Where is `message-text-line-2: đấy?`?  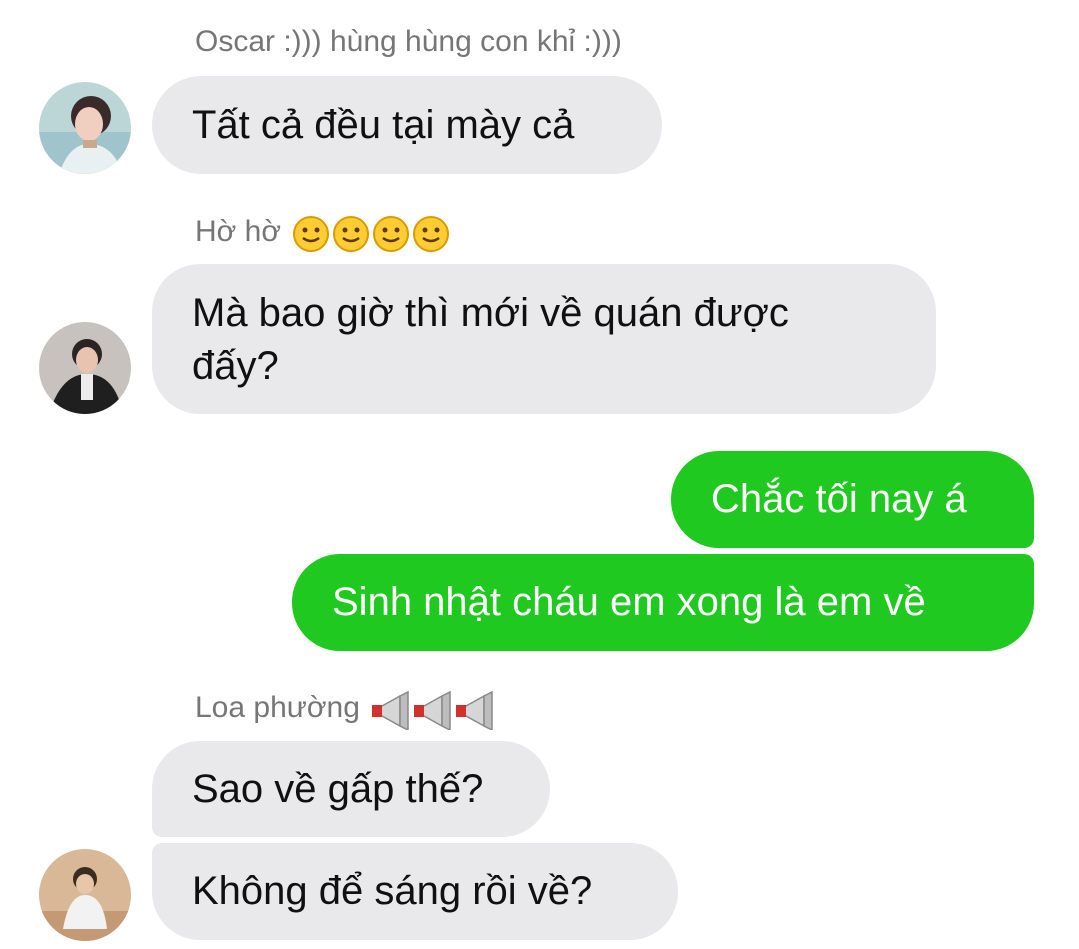
message-text-line-2: đấy? is located at coordinates (235, 366).